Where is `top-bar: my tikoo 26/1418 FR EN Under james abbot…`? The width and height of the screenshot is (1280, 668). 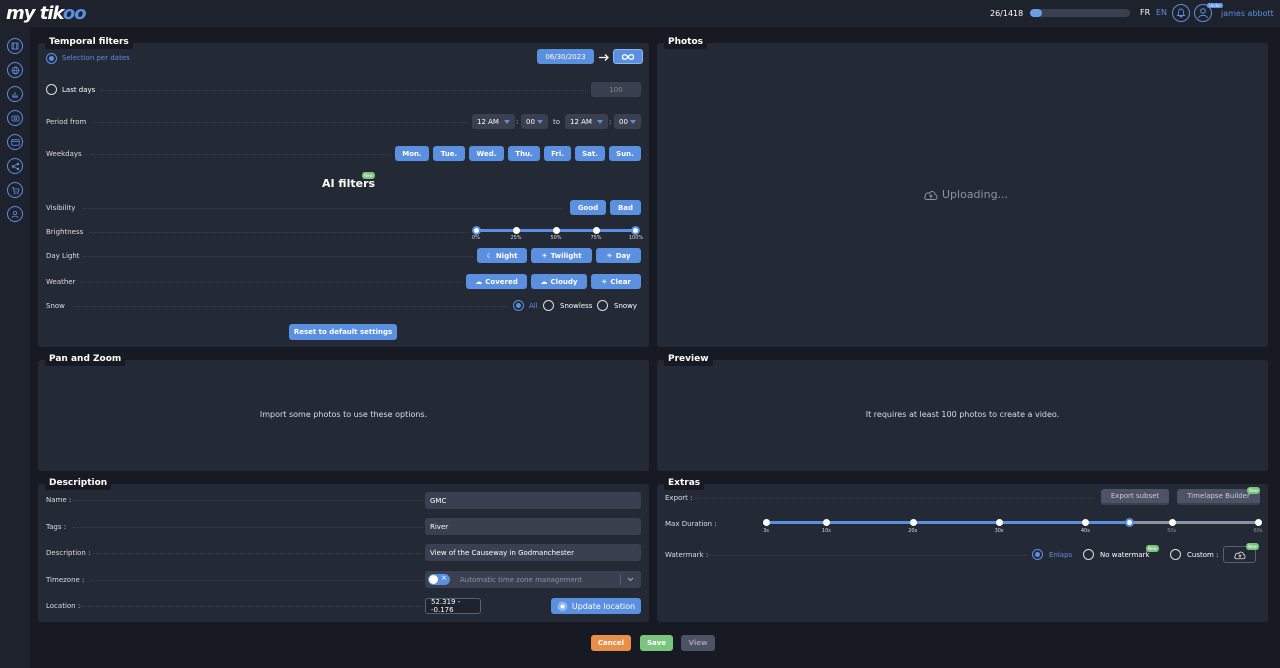 top-bar: my tikoo 26/1418 FR EN Under james abbot… is located at coordinates (640, 13).